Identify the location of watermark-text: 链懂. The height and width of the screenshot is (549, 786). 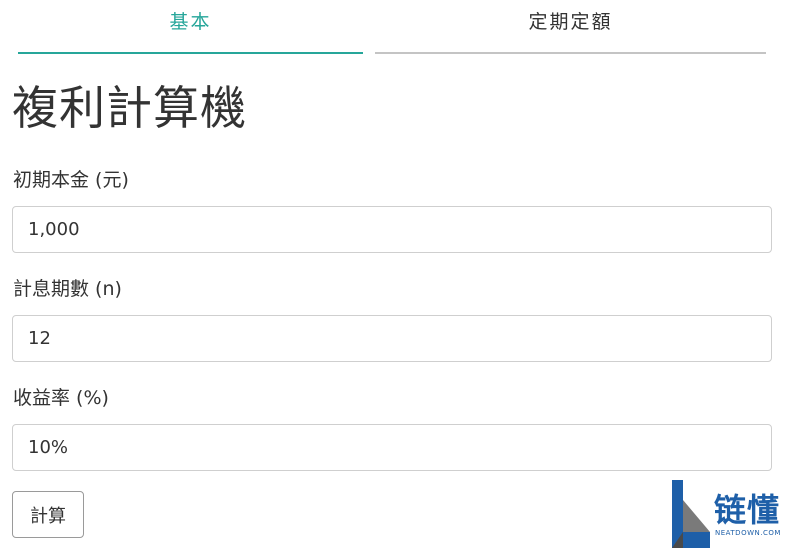
(747, 510).